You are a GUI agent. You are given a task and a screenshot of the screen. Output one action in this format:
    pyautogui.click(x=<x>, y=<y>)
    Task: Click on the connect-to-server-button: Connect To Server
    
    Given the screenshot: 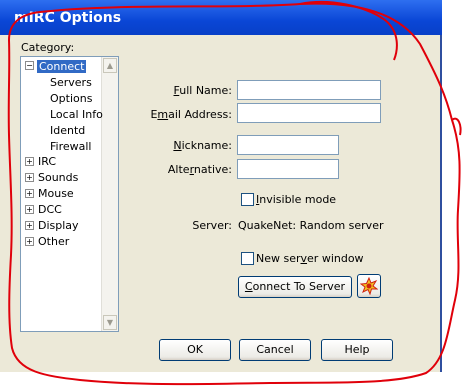 What is the action you would take?
    pyautogui.click(x=295, y=287)
    